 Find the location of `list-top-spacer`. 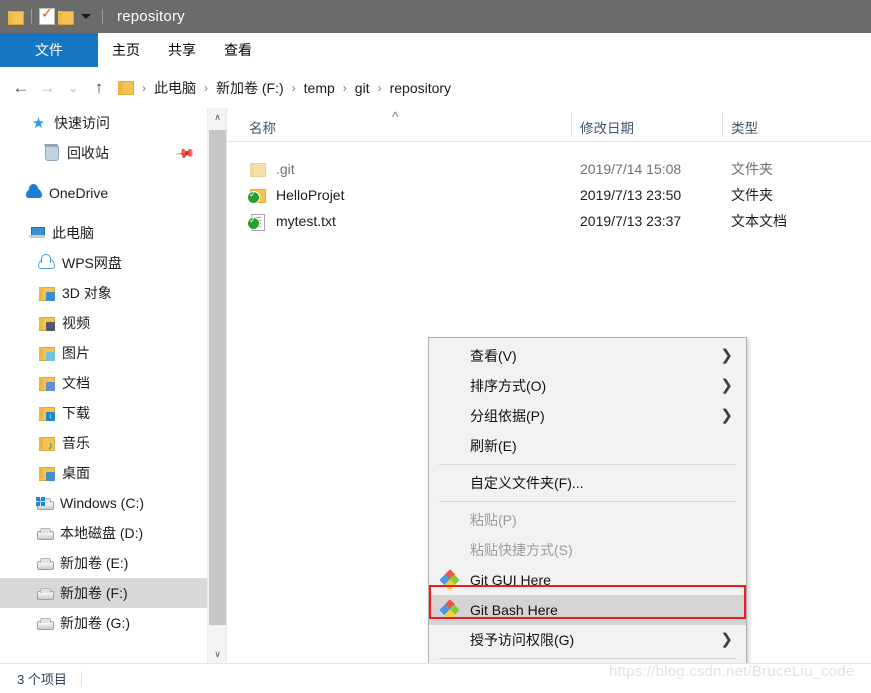

list-top-spacer is located at coordinates (549, 149).